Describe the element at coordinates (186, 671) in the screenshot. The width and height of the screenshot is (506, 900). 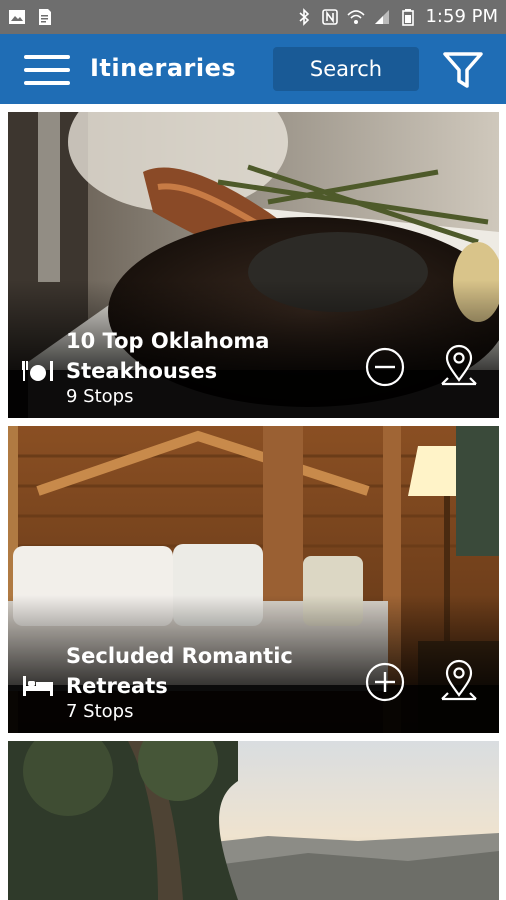
I see `itinerary-title: Secluded Romantic Retreats` at that location.